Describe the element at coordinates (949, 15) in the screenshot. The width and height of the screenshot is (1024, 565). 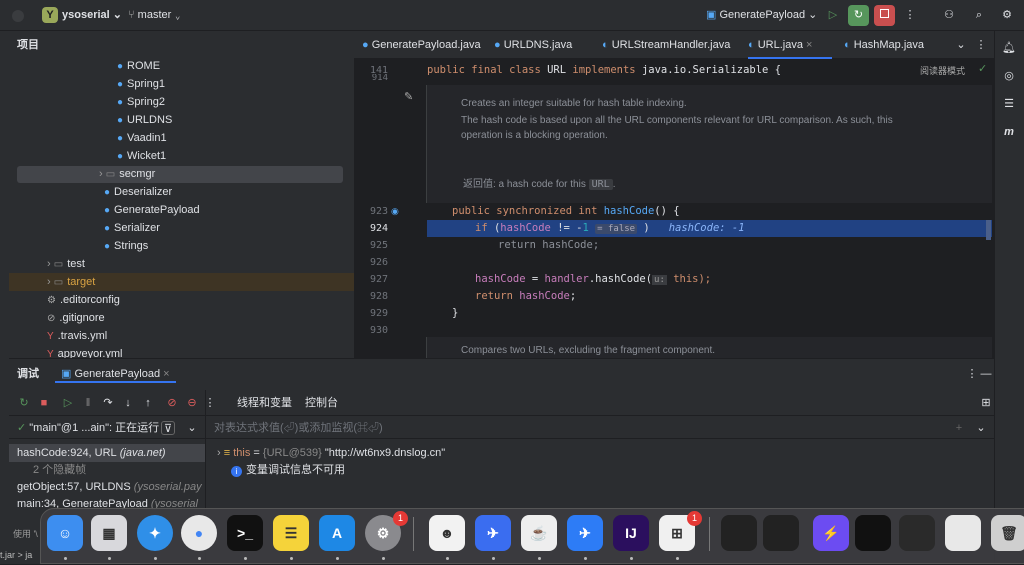
I see `add-user-icon: ⚇` at that location.